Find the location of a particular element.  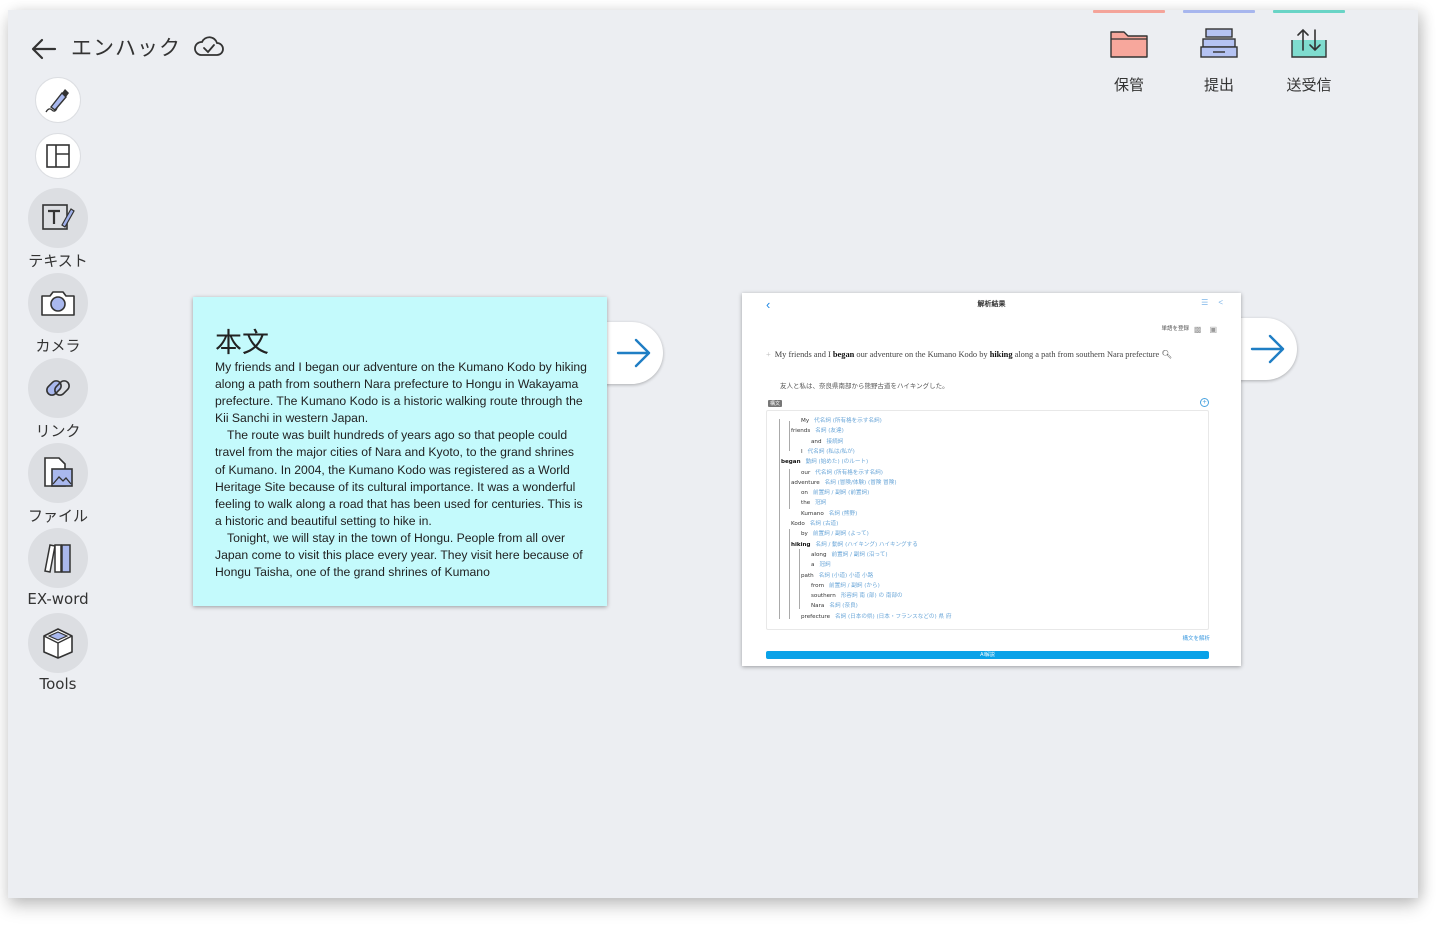

link-icon is located at coordinates (58, 388).